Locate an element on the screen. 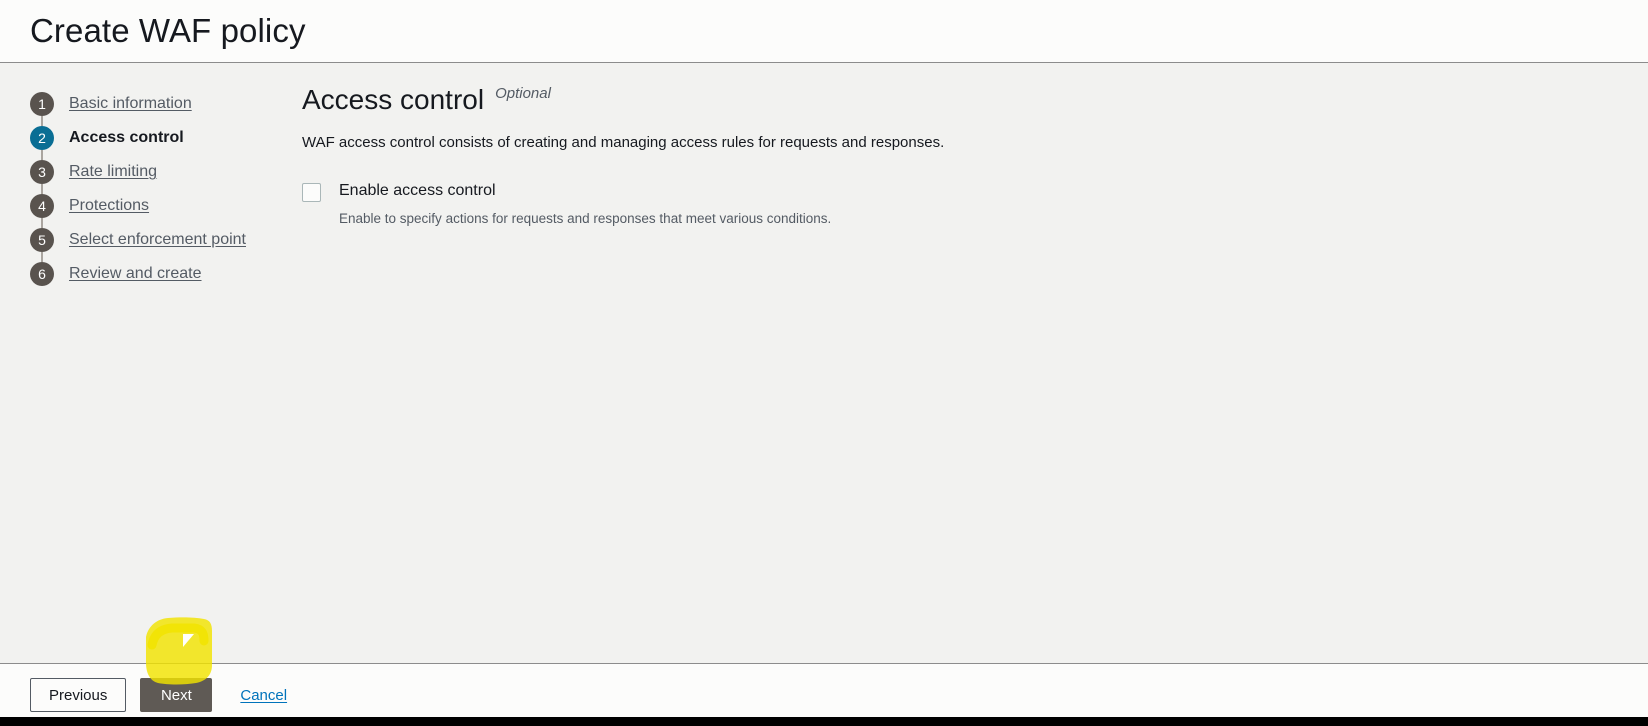 Image resolution: width=1648 pixels, height=726 pixels. sidebar-item-label: Select enforcement point is located at coordinates (157, 240).